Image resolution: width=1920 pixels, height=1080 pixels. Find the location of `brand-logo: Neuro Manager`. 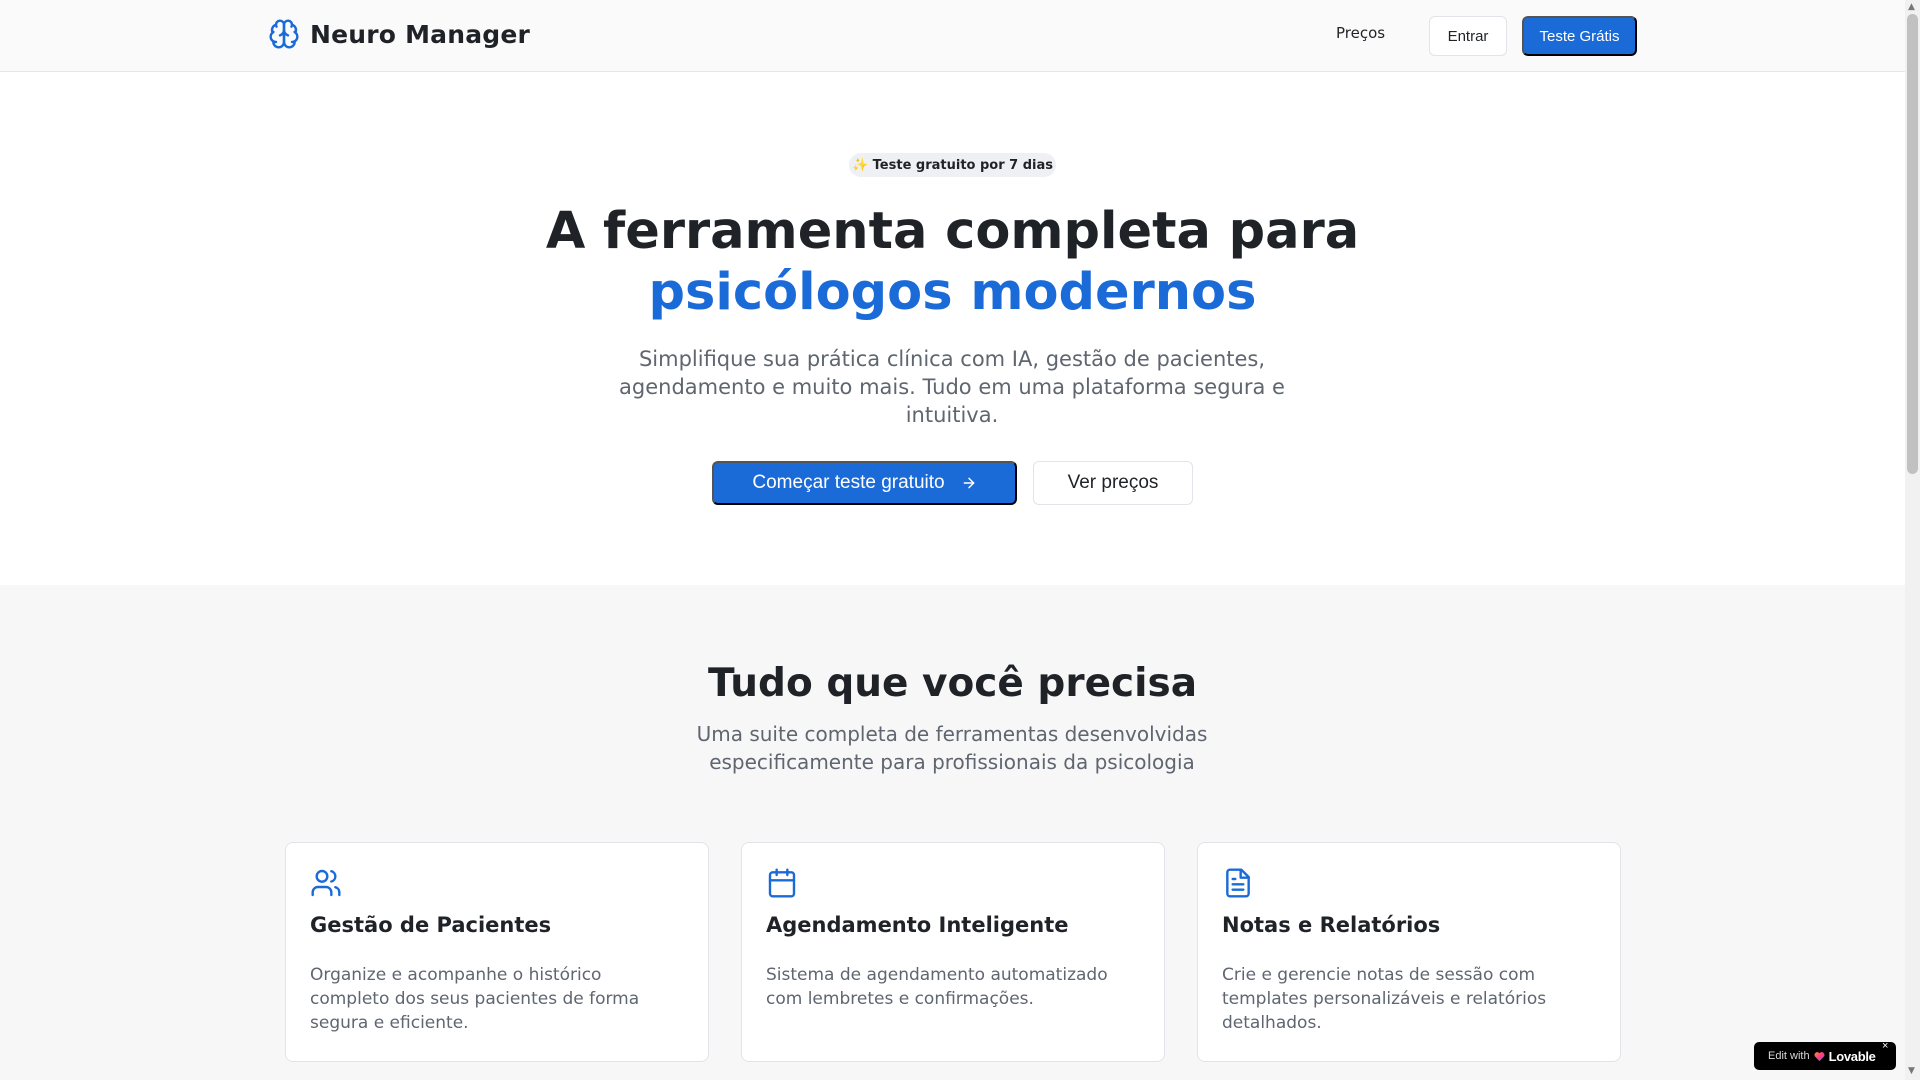

brand-logo: Neuro Manager is located at coordinates (399, 34).